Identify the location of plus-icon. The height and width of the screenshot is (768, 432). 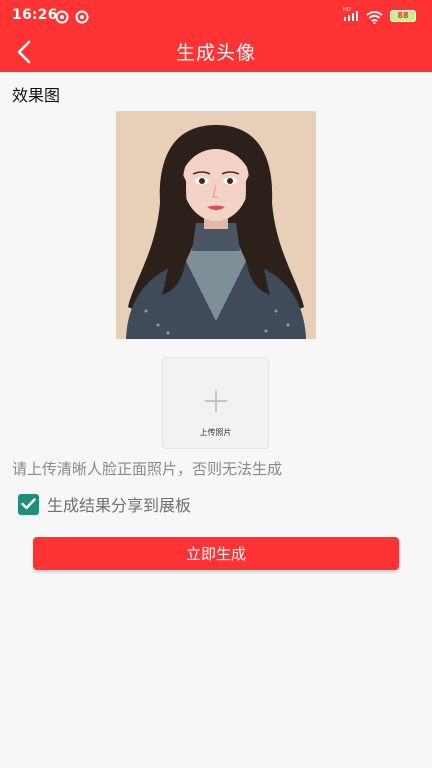
(216, 403).